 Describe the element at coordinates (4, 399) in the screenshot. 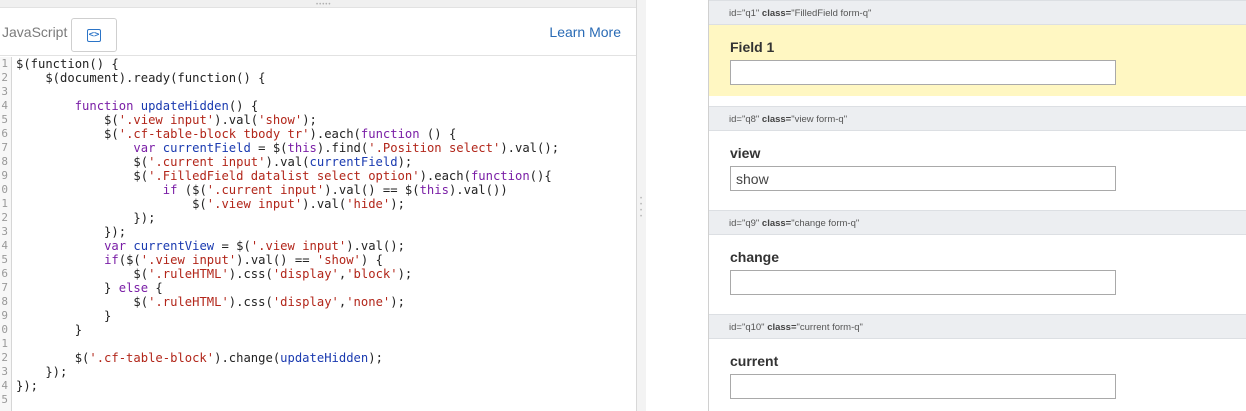

I see `line-number: 5` at that location.